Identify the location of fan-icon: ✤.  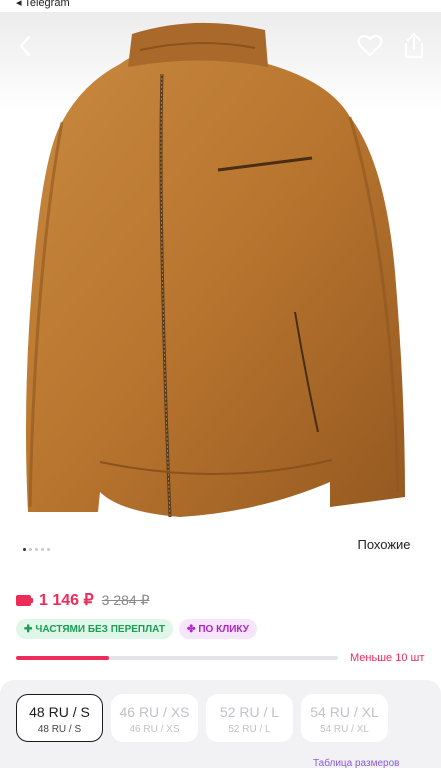
(191, 629).